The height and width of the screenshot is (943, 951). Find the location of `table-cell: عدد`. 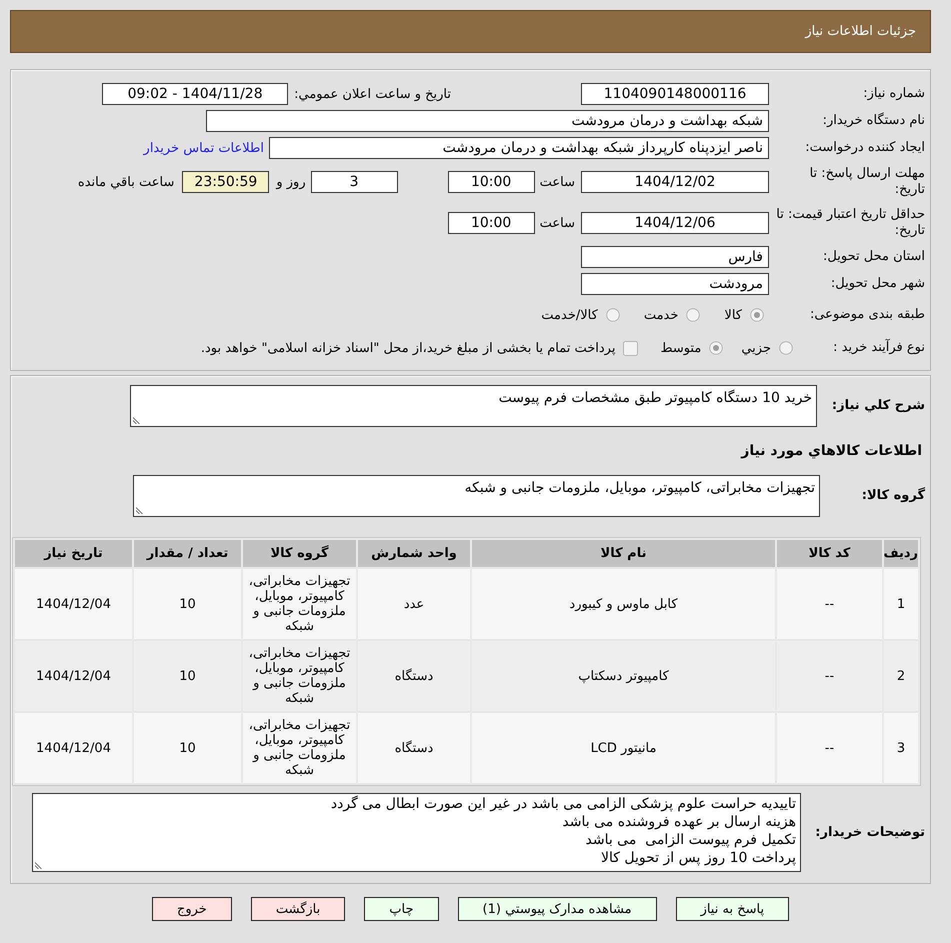

table-cell: عدد is located at coordinates (414, 604).